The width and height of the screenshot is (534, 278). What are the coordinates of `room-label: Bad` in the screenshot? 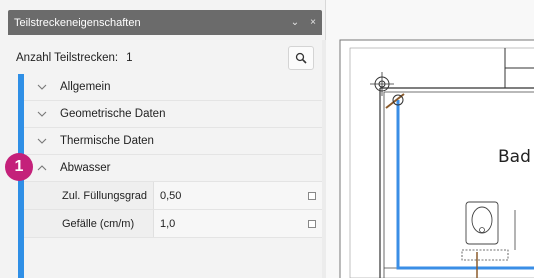 It's located at (514, 157).